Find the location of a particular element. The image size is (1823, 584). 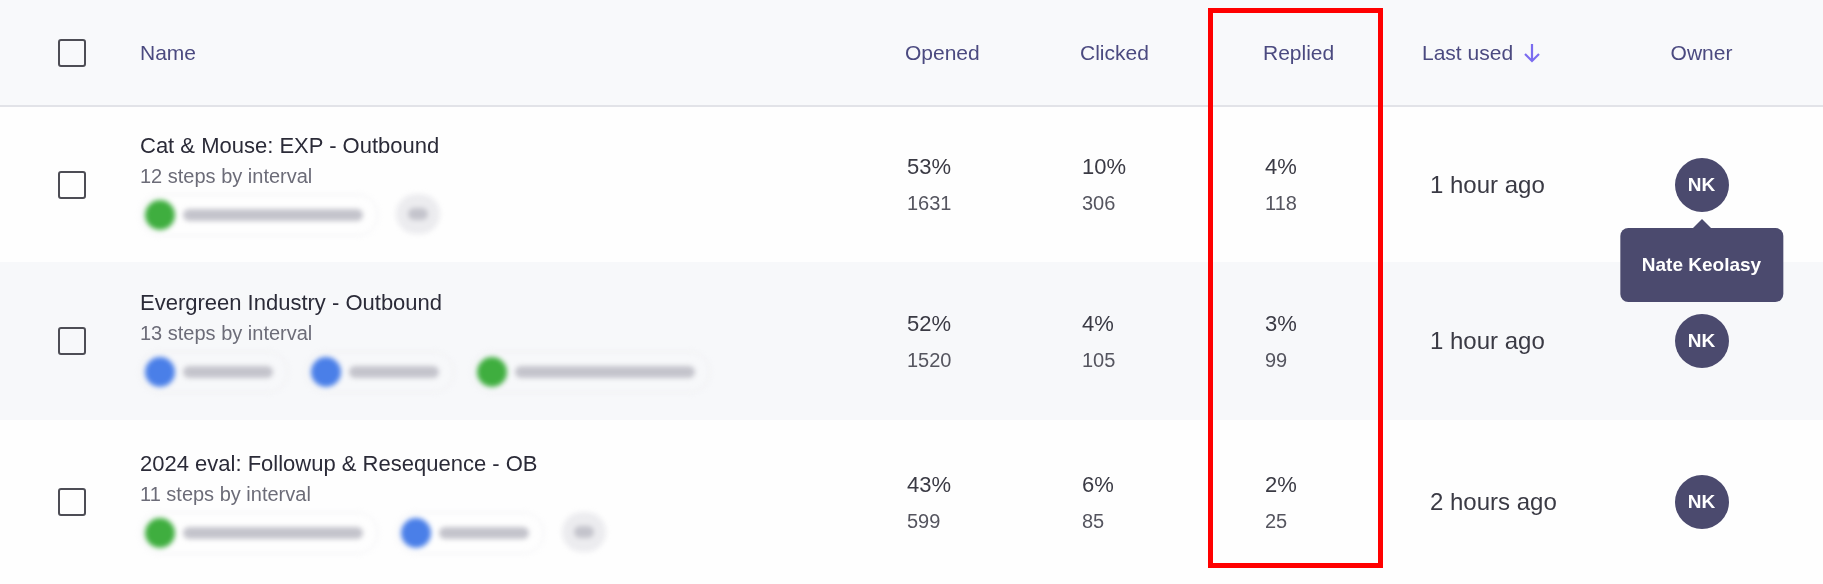

count-text: 118 is located at coordinates (1281, 203).